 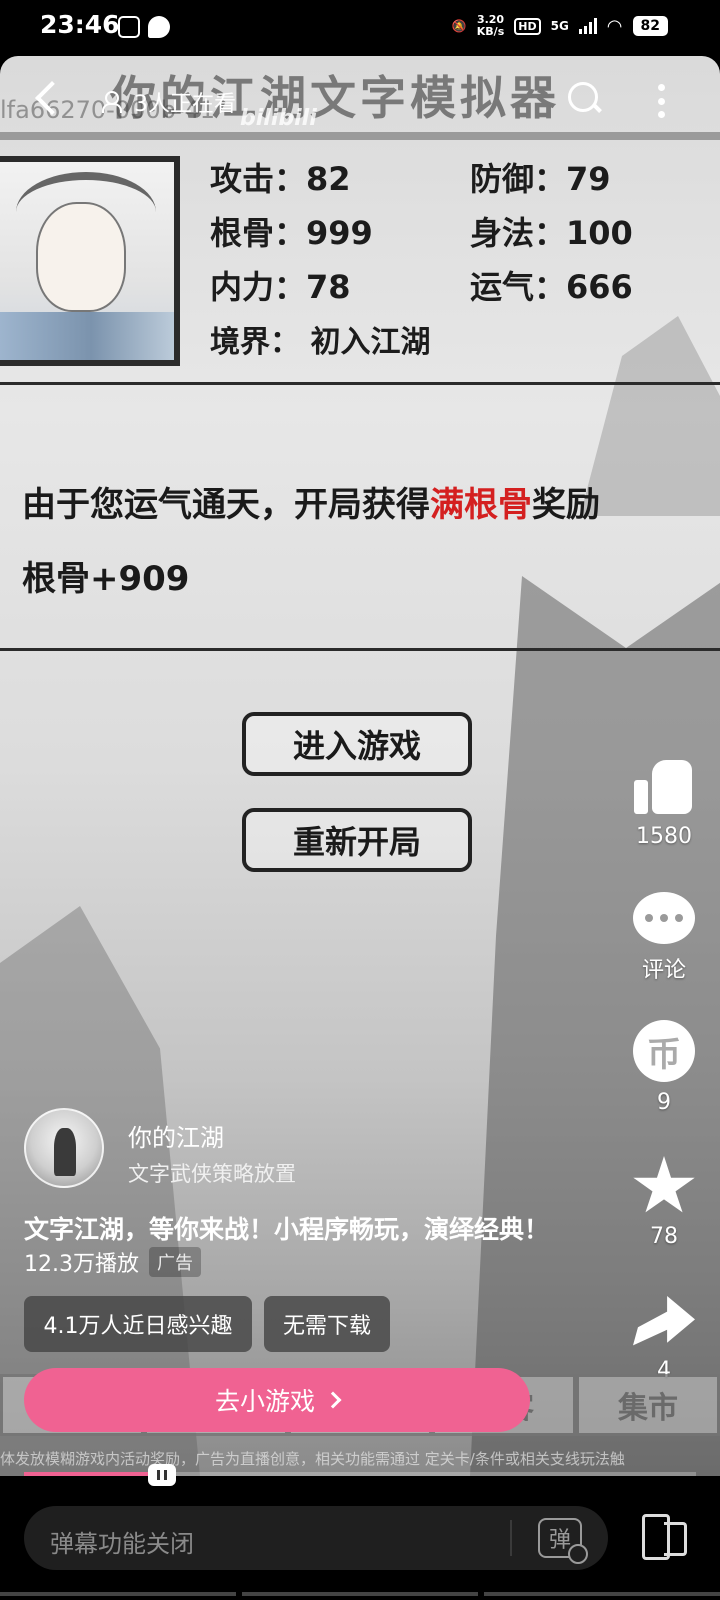 What do you see at coordinates (527, 26) in the screenshot?
I see `hd-badge: HD` at bounding box center [527, 26].